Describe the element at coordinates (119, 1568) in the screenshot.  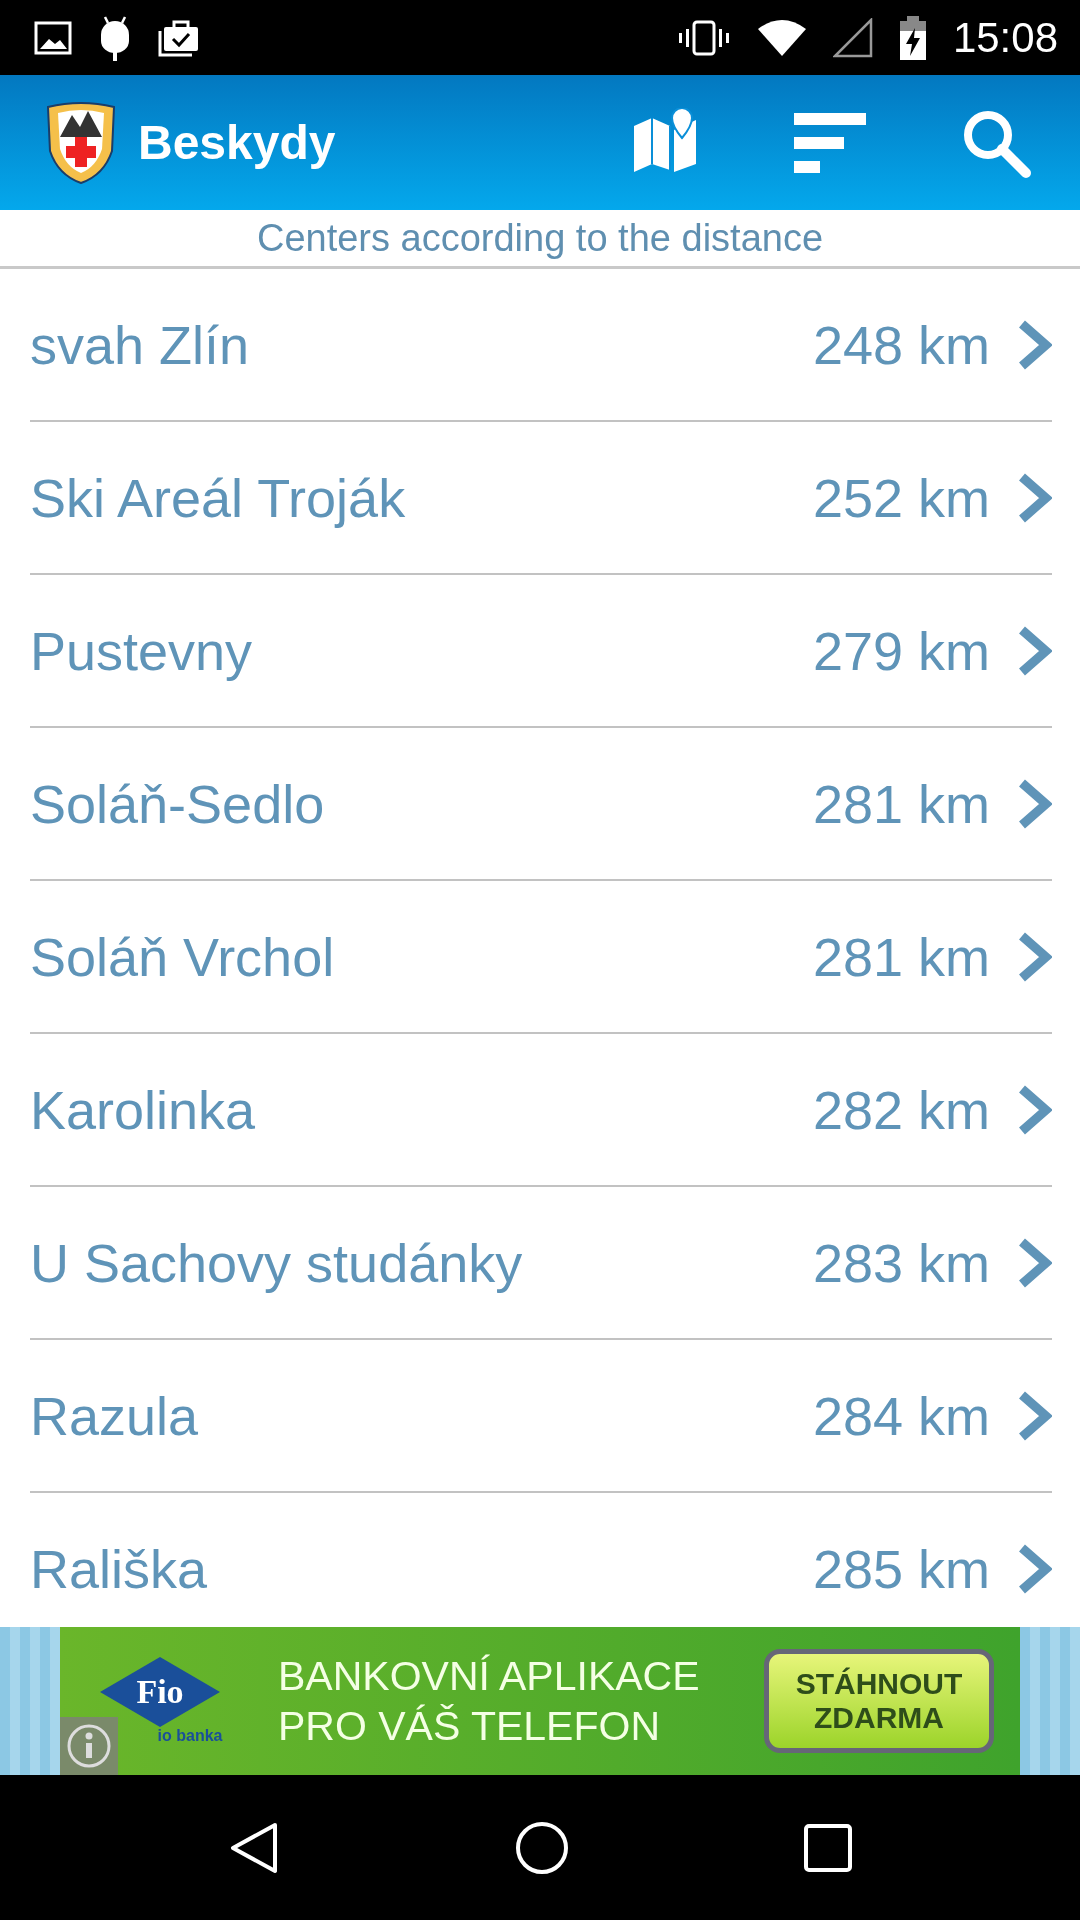
I see `center-name: Rališka` at that location.